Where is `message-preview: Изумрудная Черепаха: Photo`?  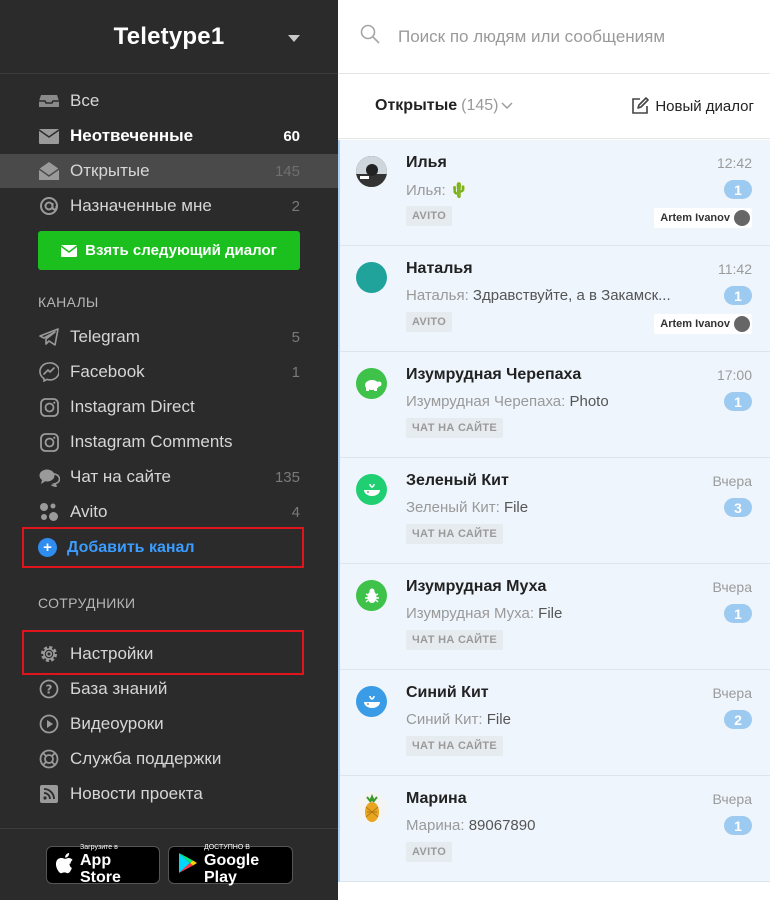
message-preview: Изумрудная Черепаха: Photo is located at coordinates (507, 401).